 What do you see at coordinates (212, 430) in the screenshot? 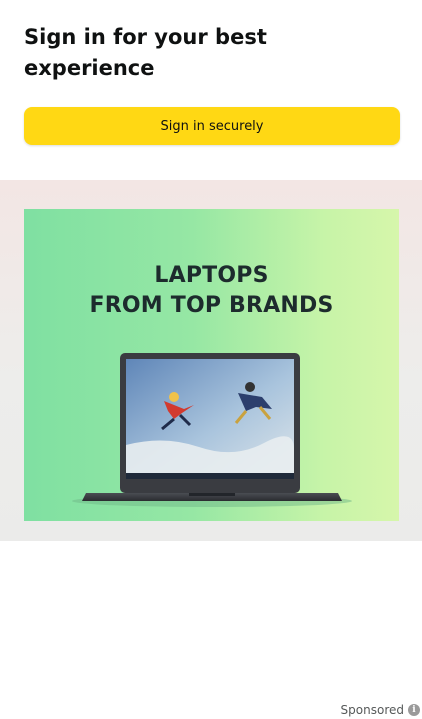
I see `laptop-image` at bounding box center [212, 430].